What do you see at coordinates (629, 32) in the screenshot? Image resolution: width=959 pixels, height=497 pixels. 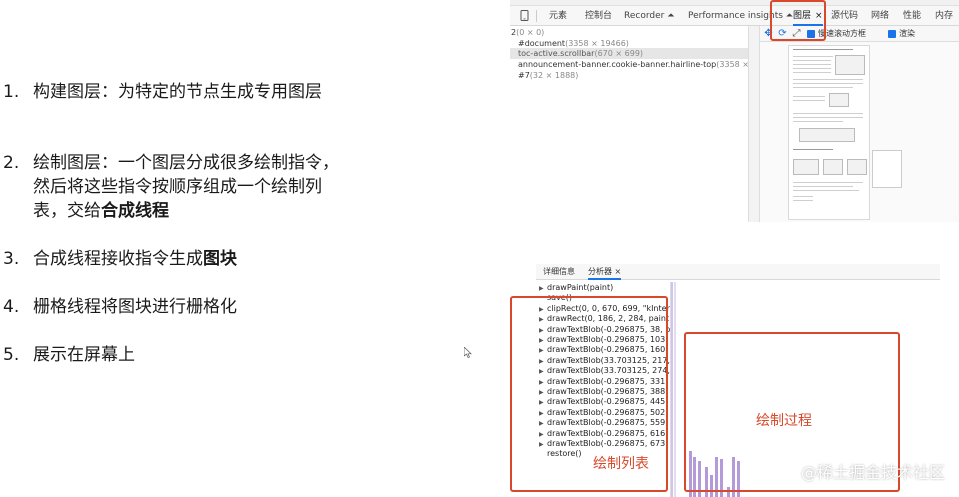 I see `layer-row: 2(0 × 0)` at bounding box center [629, 32].